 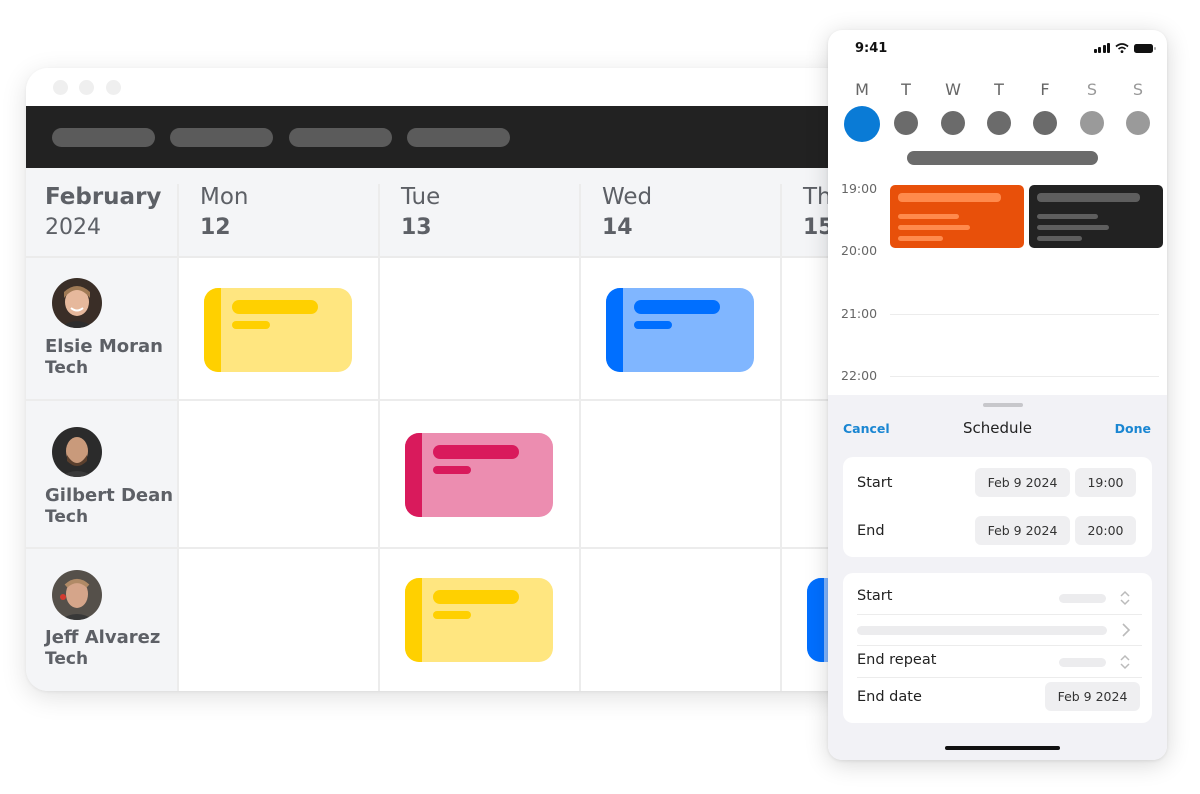 What do you see at coordinates (224, 197) in the screenshot?
I see `day-name: Mon` at bounding box center [224, 197].